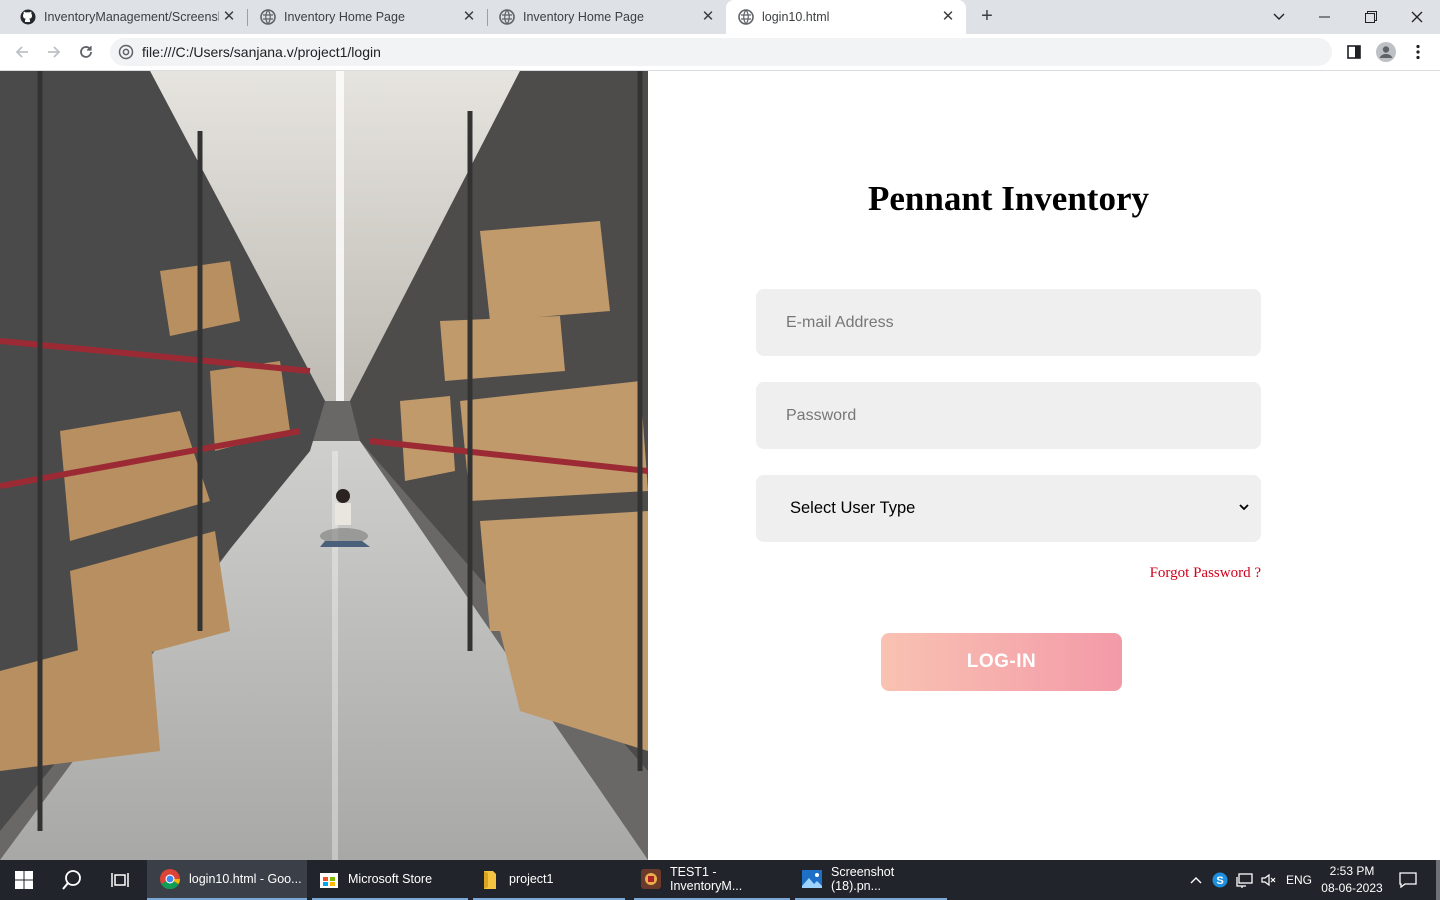  I want to click on close-window-button, so click(1417, 17).